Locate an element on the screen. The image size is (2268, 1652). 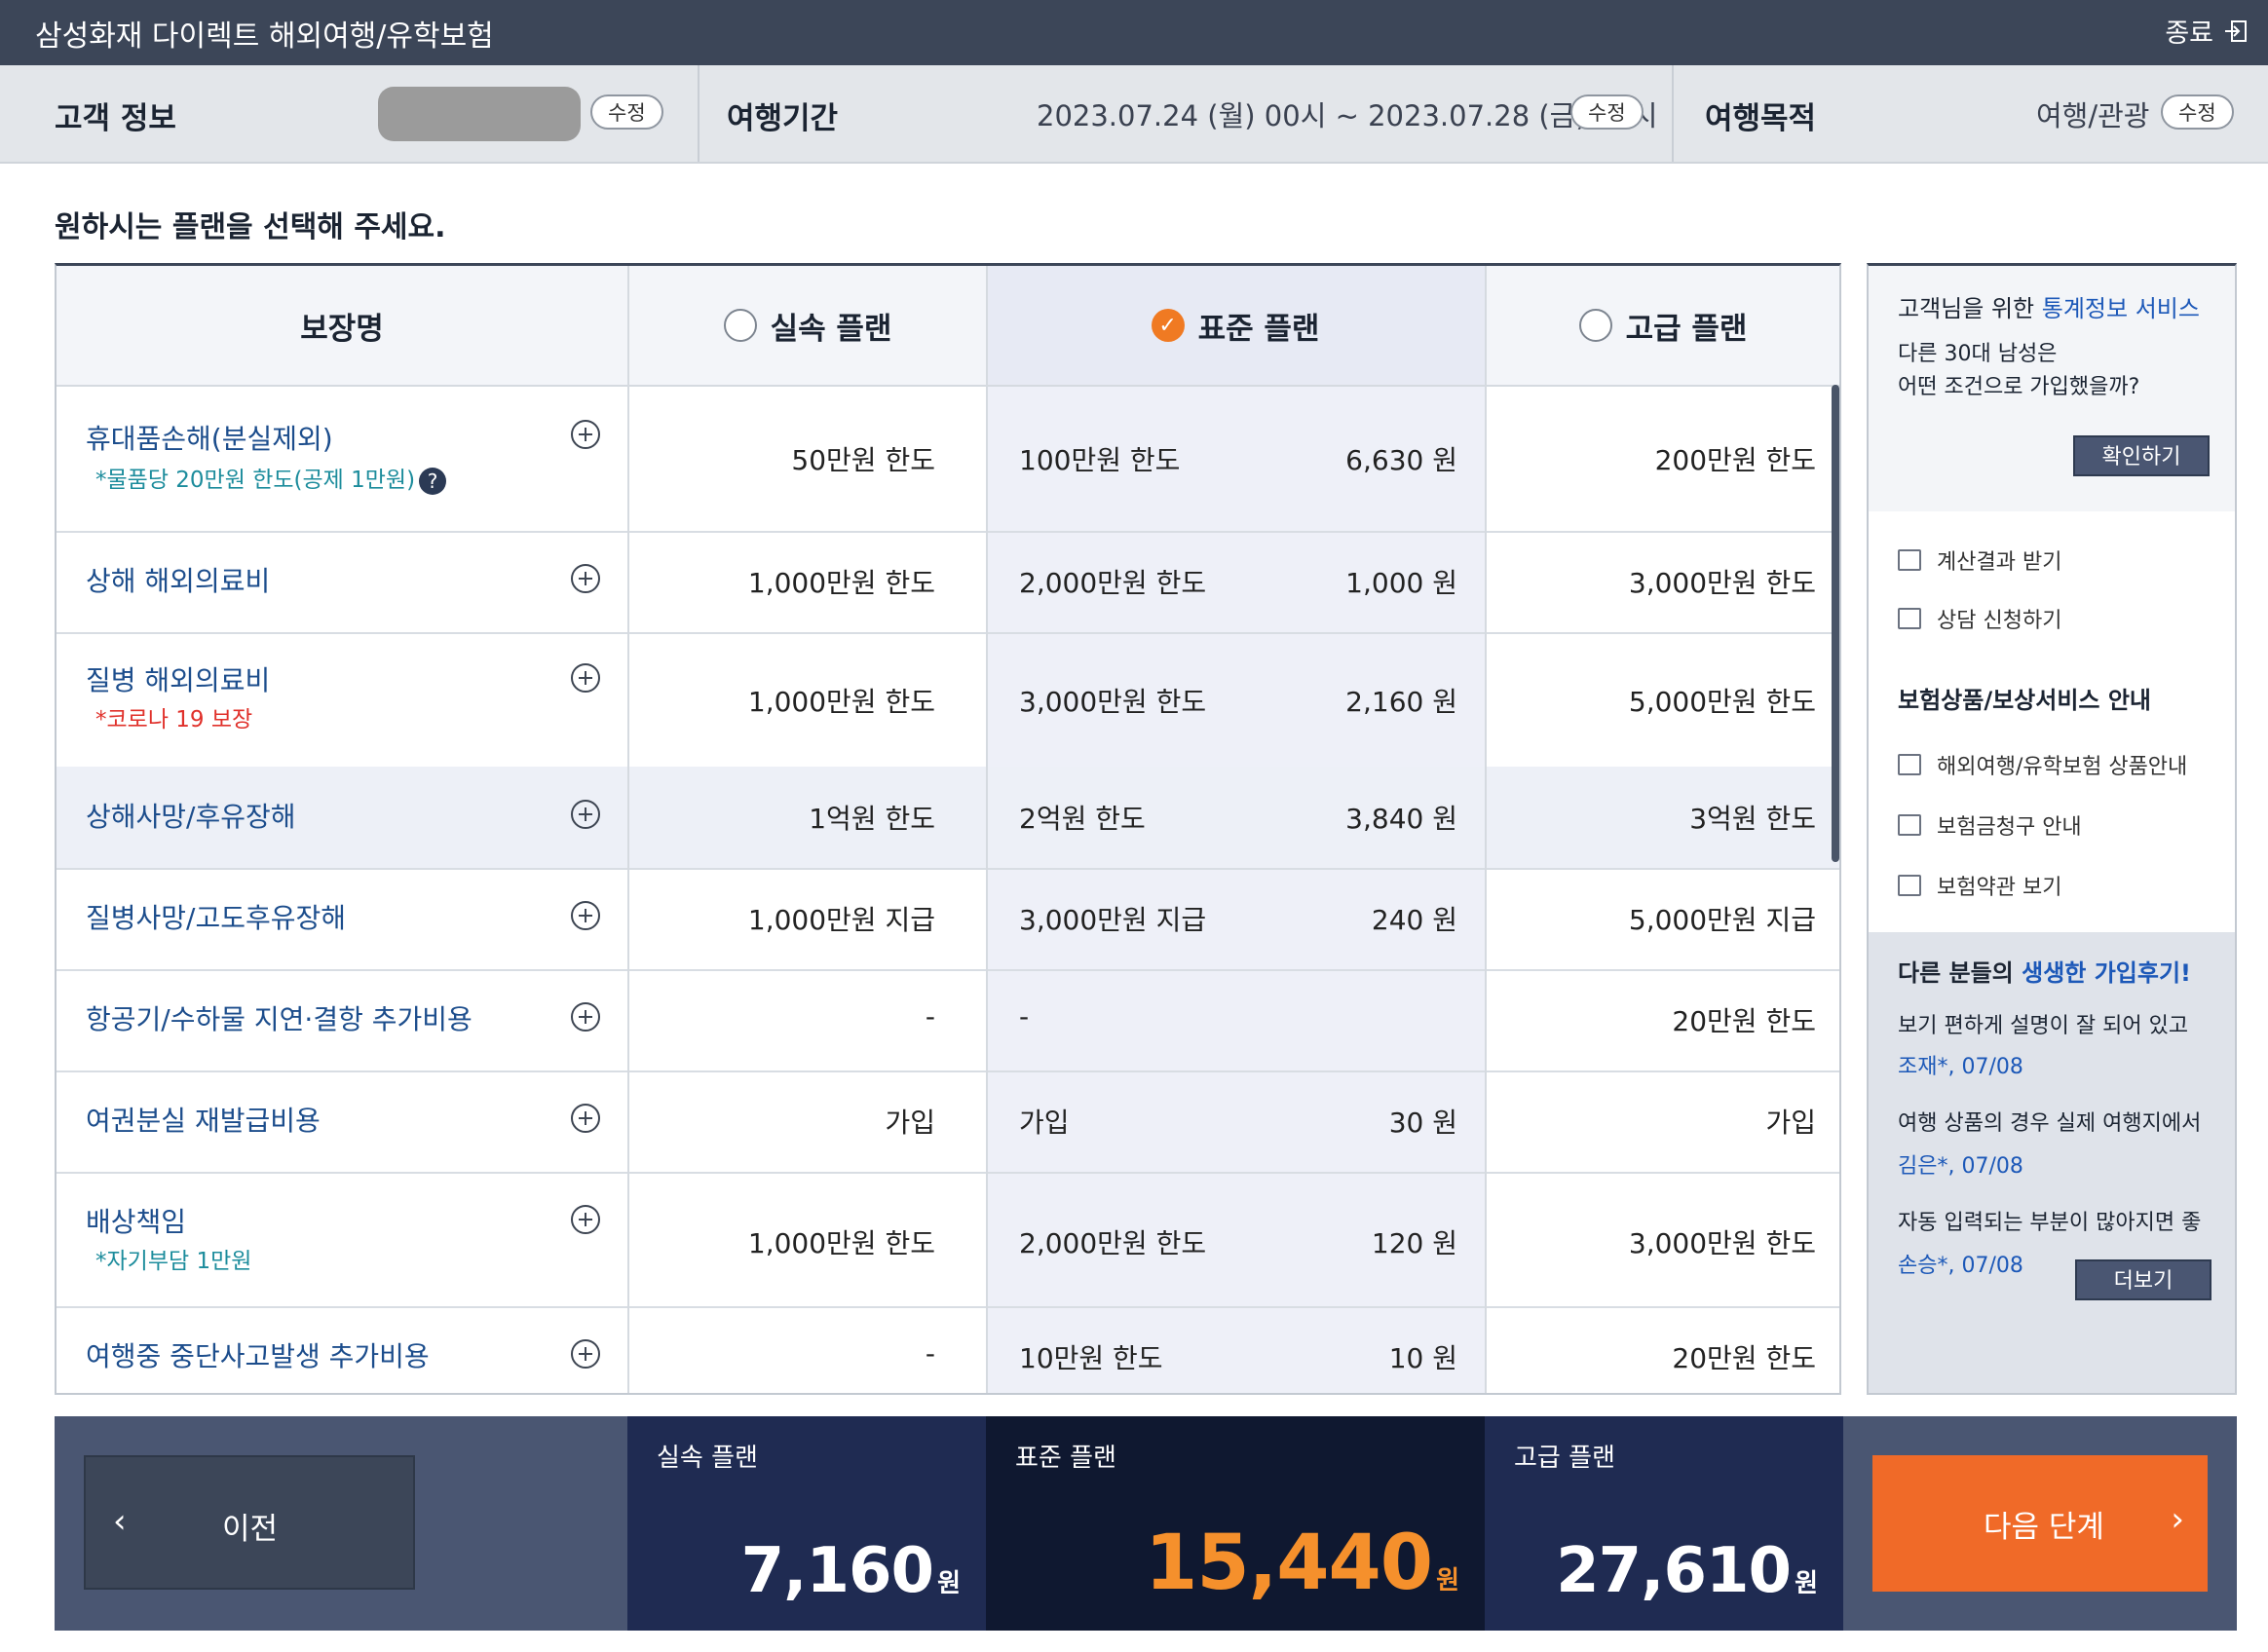
next-step-button: 다음 단계 › is located at coordinates (2040, 1523).